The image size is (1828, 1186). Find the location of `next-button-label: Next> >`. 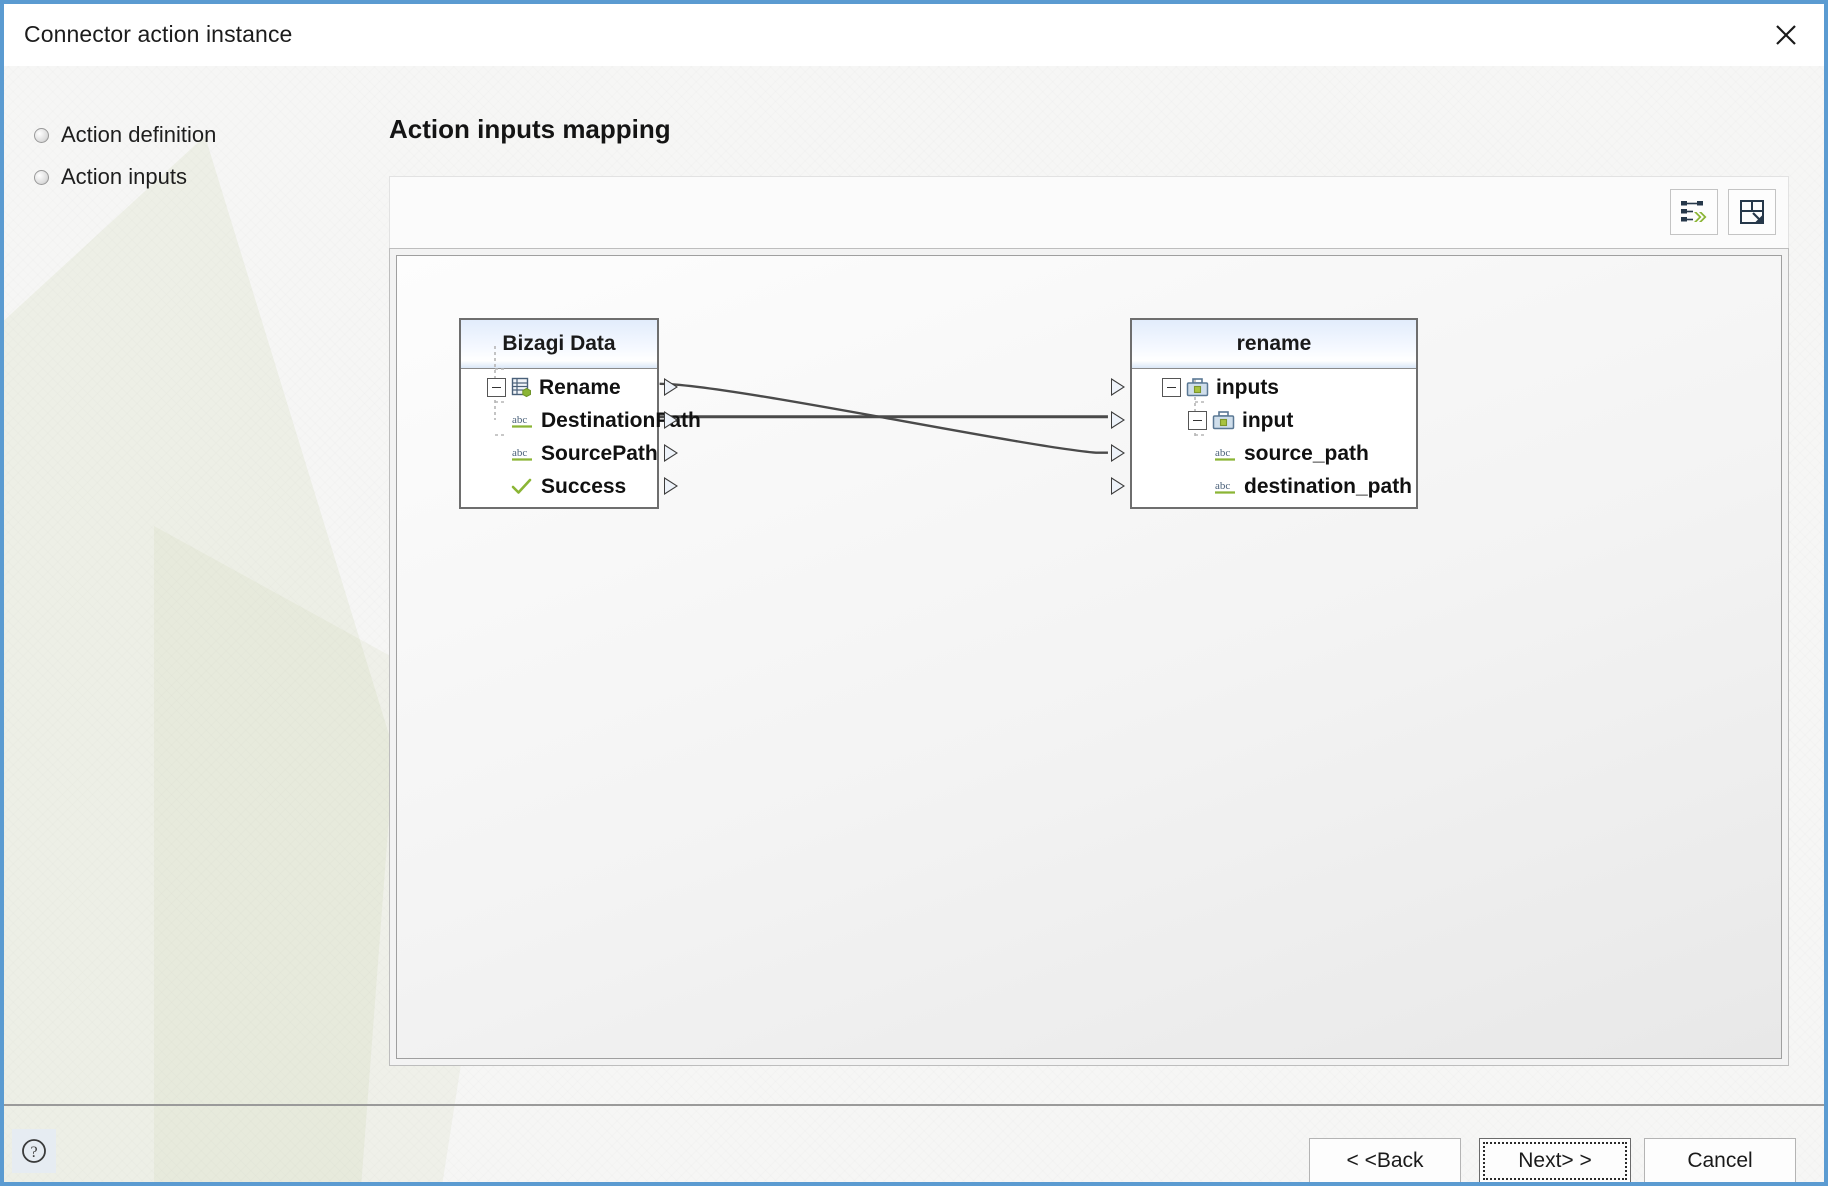

next-button-label: Next> > is located at coordinates (1555, 1160).